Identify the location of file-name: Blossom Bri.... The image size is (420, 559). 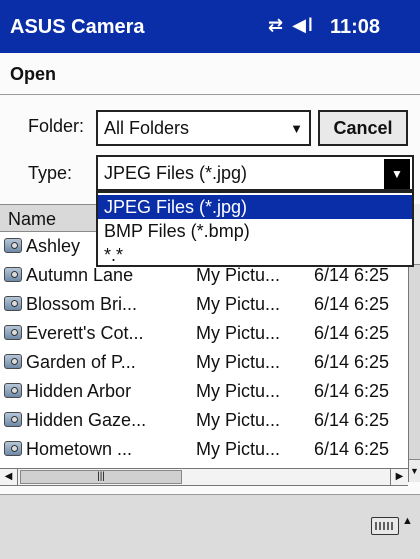
(82, 304).